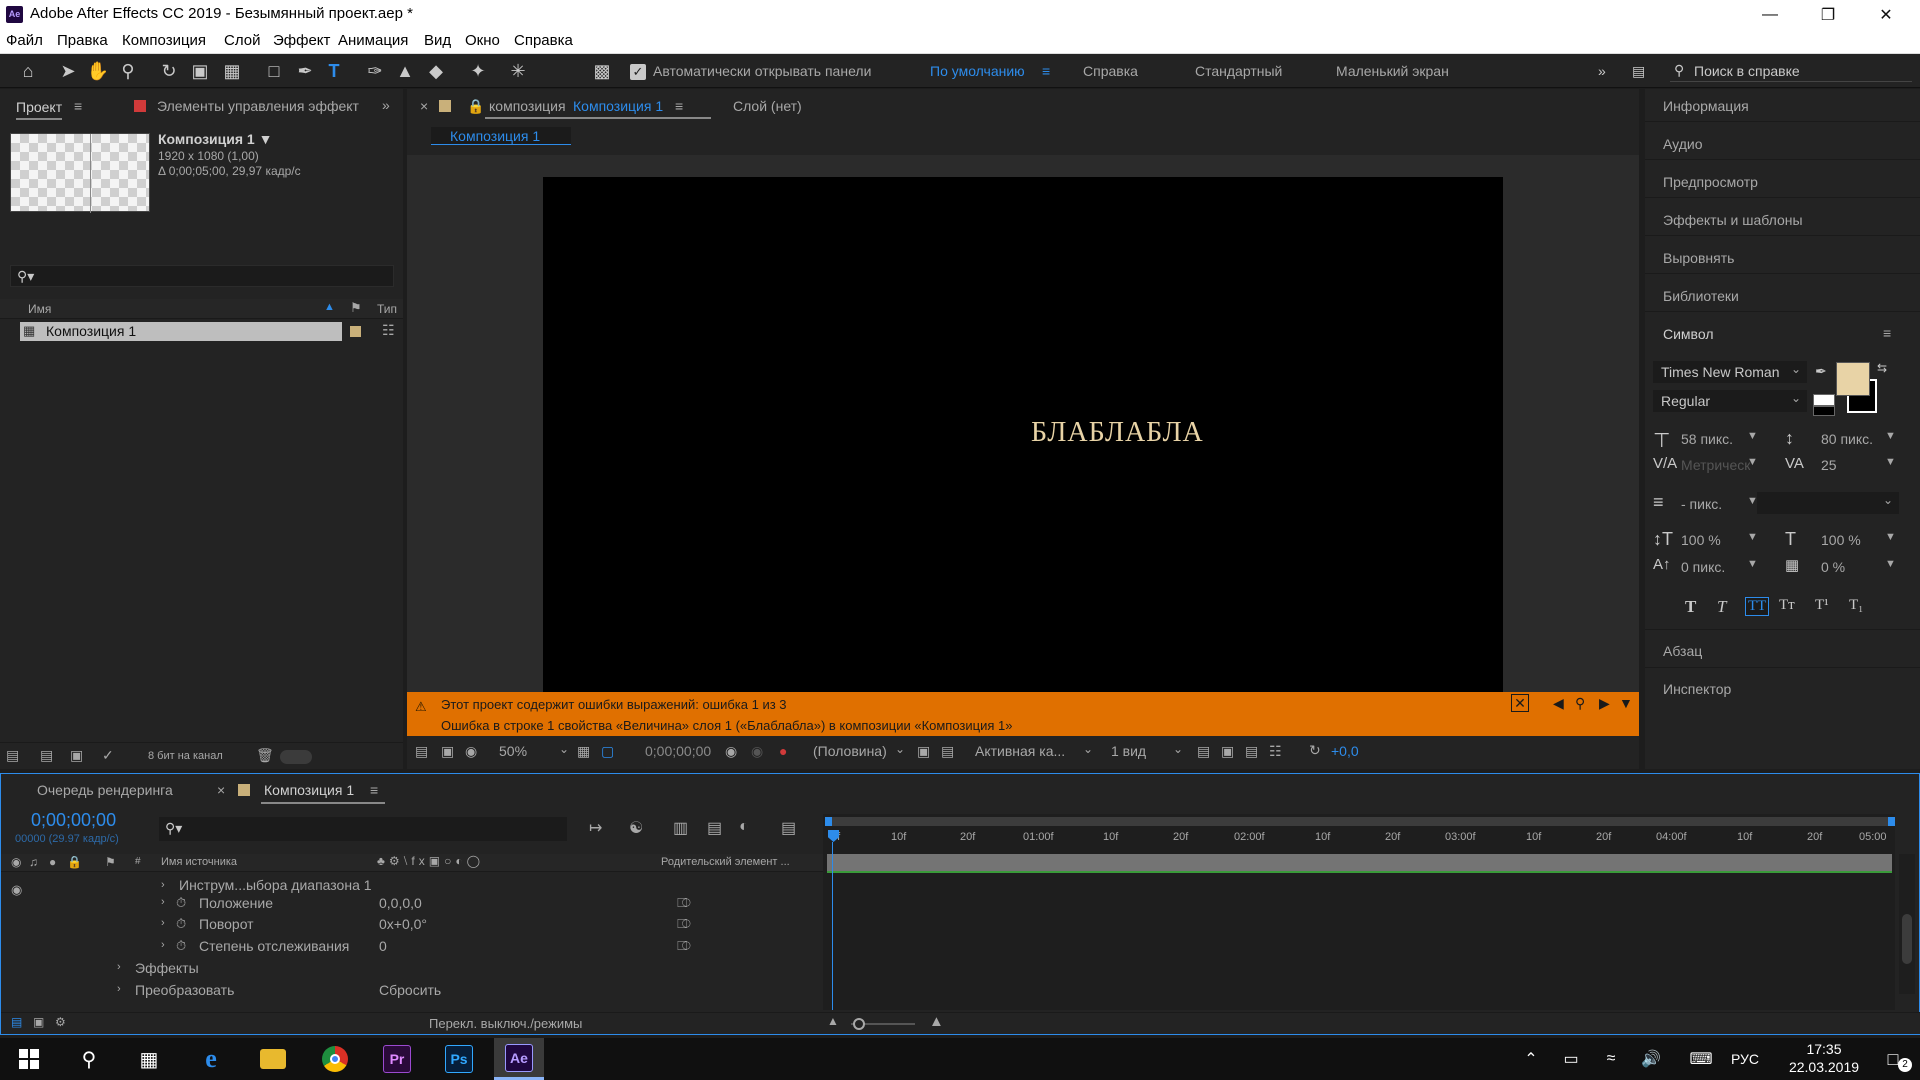 This screenshot has height=1080, width=1920. I want to click on exposure-value: +0,0, so click(1345, 751).